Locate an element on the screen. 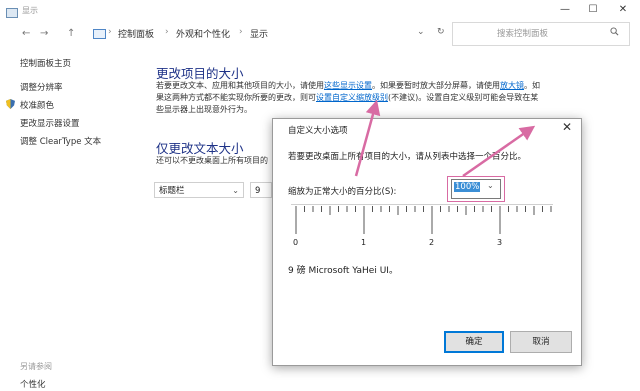 The height and width of the screenshot is (391, 640). annotation-arrow-to-link is located at coordinates (367, 138).